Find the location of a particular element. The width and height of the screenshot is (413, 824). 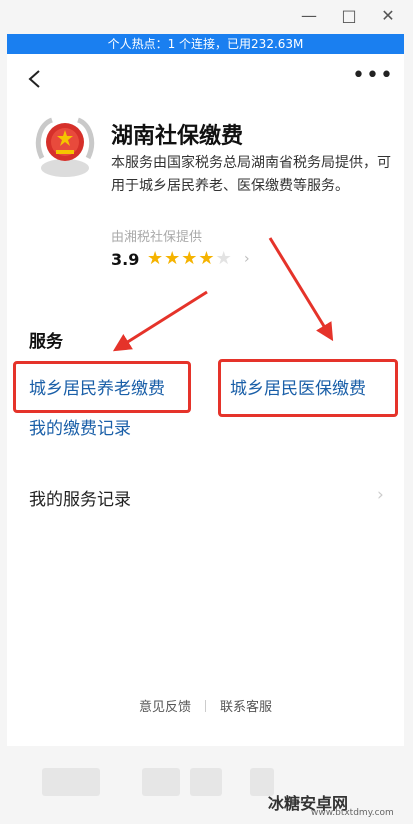

maximize-icon: □ is located at coordinates (349, 16).